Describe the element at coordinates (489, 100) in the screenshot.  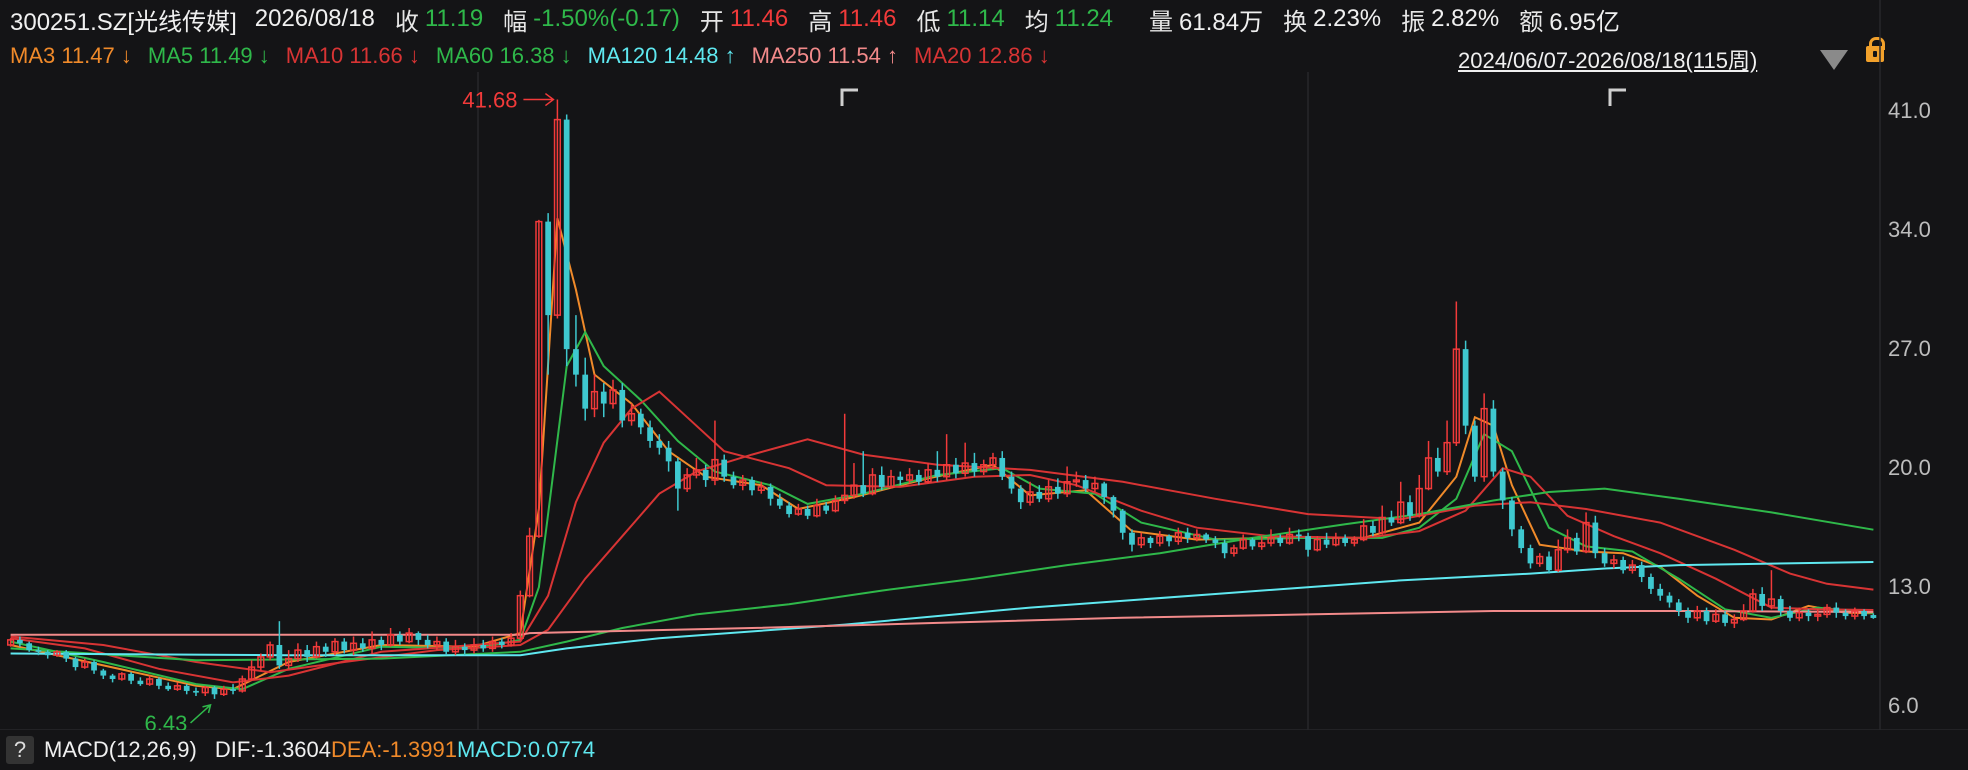
I see `high-annotation: 41.68` at that location.